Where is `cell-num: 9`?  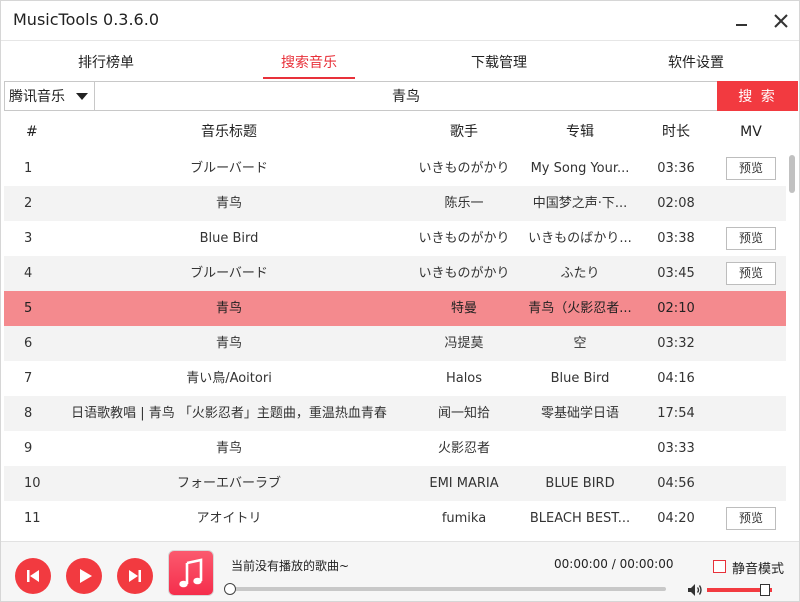
cell-num: 9 is located at coordinates (28, 448).